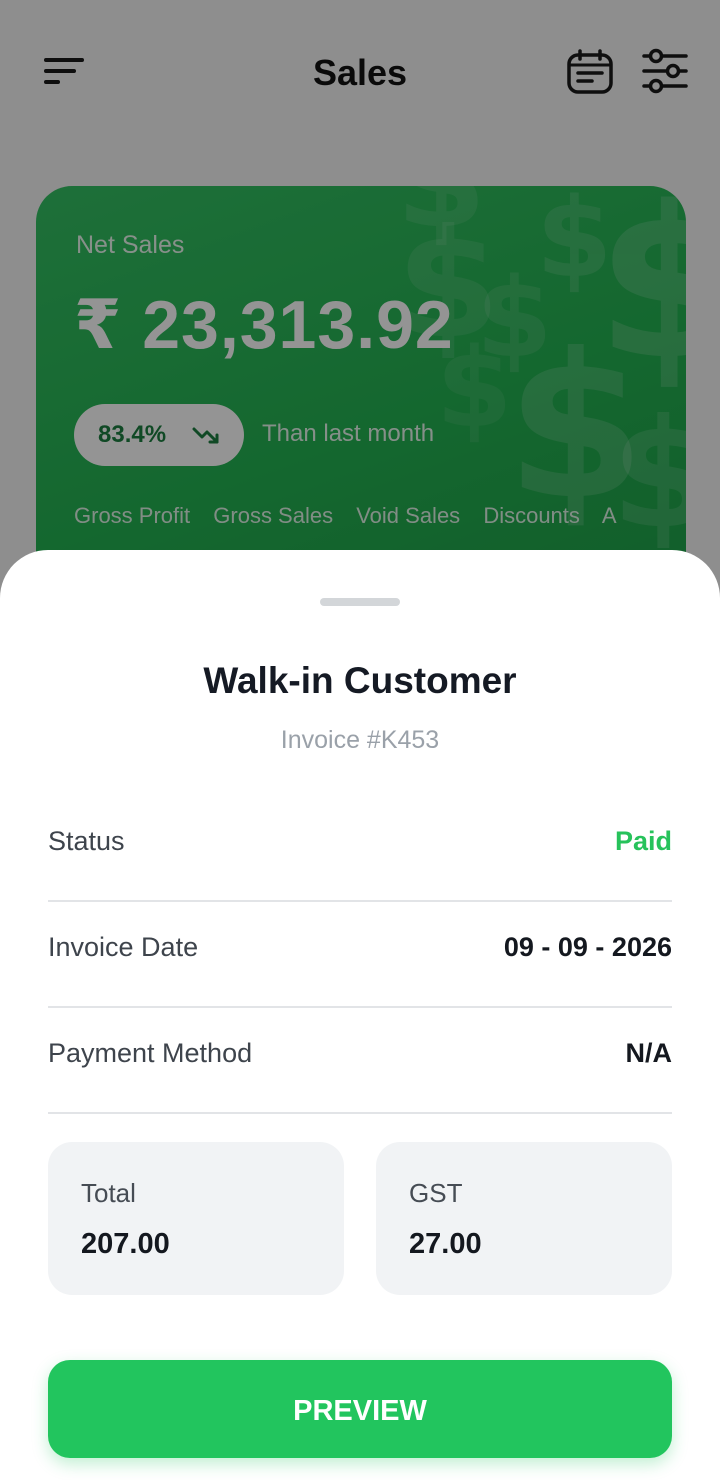  I want to click on payment-method-label: Payment Method, so click(150, 1053).